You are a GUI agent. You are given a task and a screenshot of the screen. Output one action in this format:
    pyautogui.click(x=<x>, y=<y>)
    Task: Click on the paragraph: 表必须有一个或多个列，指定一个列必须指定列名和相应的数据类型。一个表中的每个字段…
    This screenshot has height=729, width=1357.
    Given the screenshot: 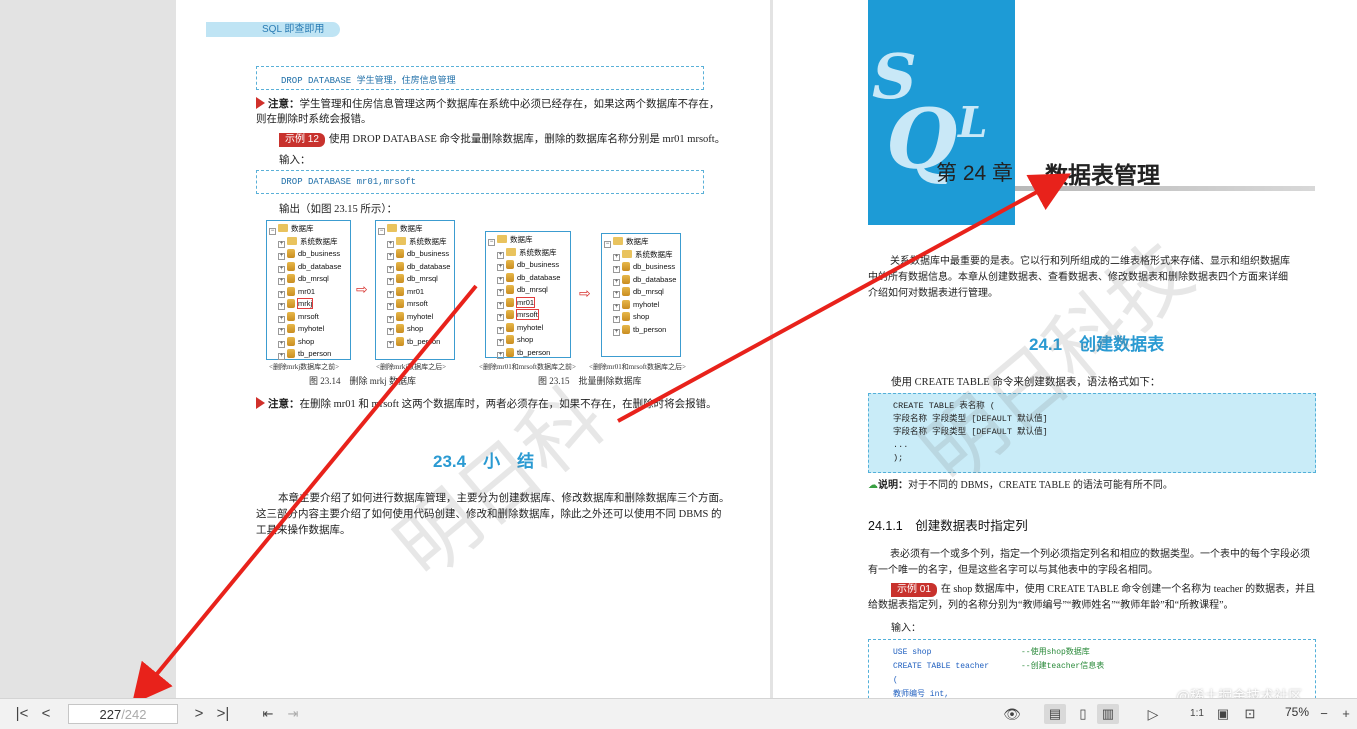 What is the action you would take?
    pyautogui.click(x=1108, y=563)
    